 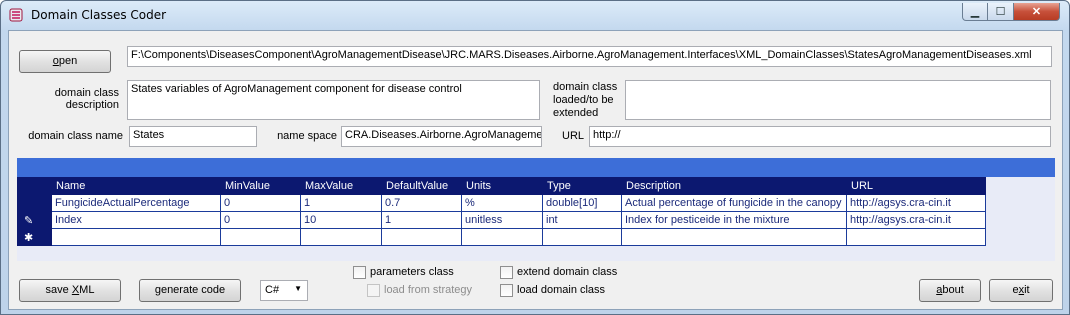 What do you see at coordinates (582, 186) in the screenshot?
I see `column-header: Type` at bounding box center [582, 186].